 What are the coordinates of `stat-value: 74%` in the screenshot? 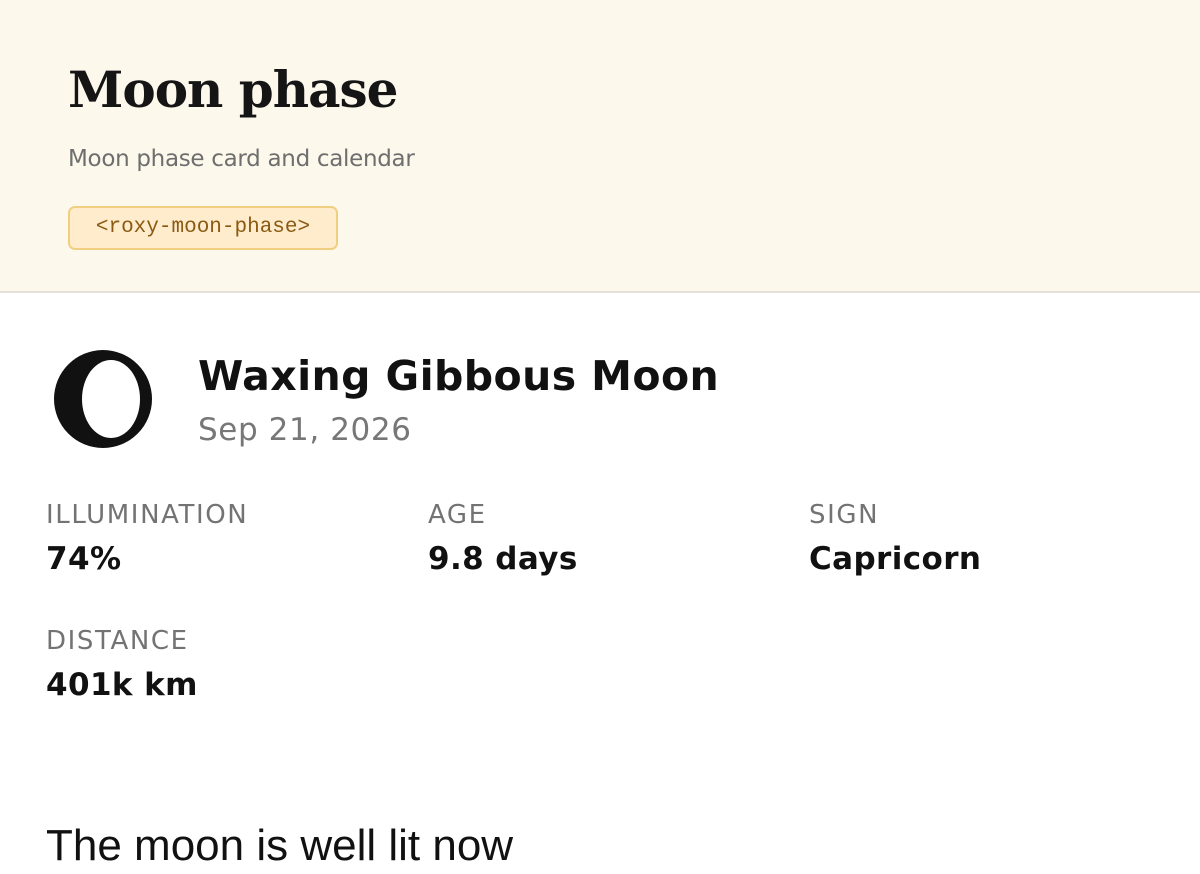 It's located at (84, 559).